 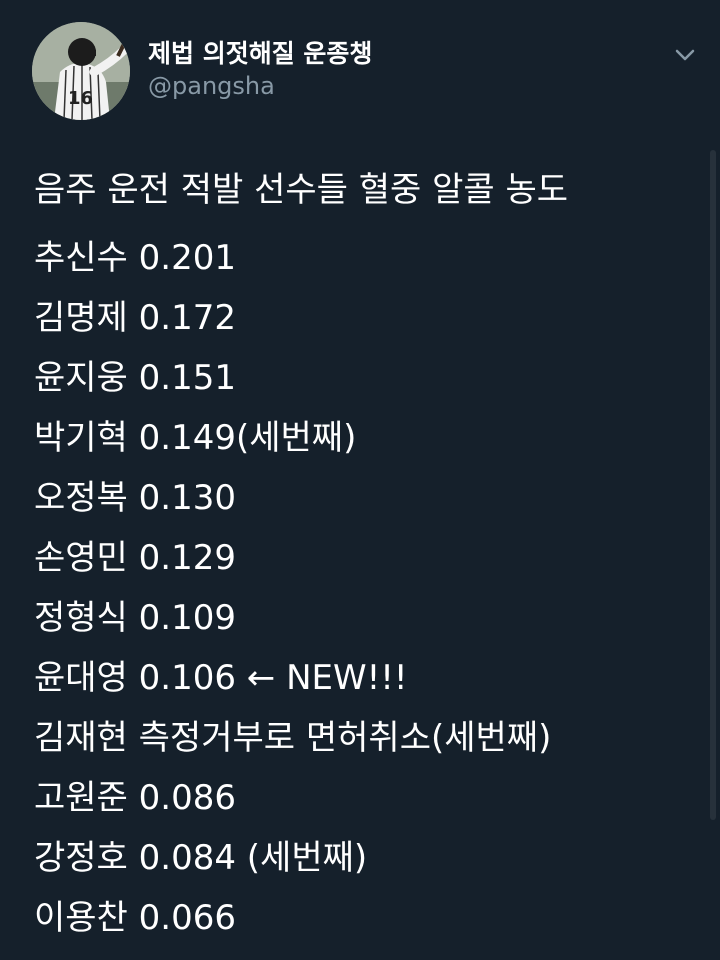 What do you see at coordinates (135, 798) in the screenshot?
I see `list-item: 고원준 0.086` at bounding box center [135, 798].